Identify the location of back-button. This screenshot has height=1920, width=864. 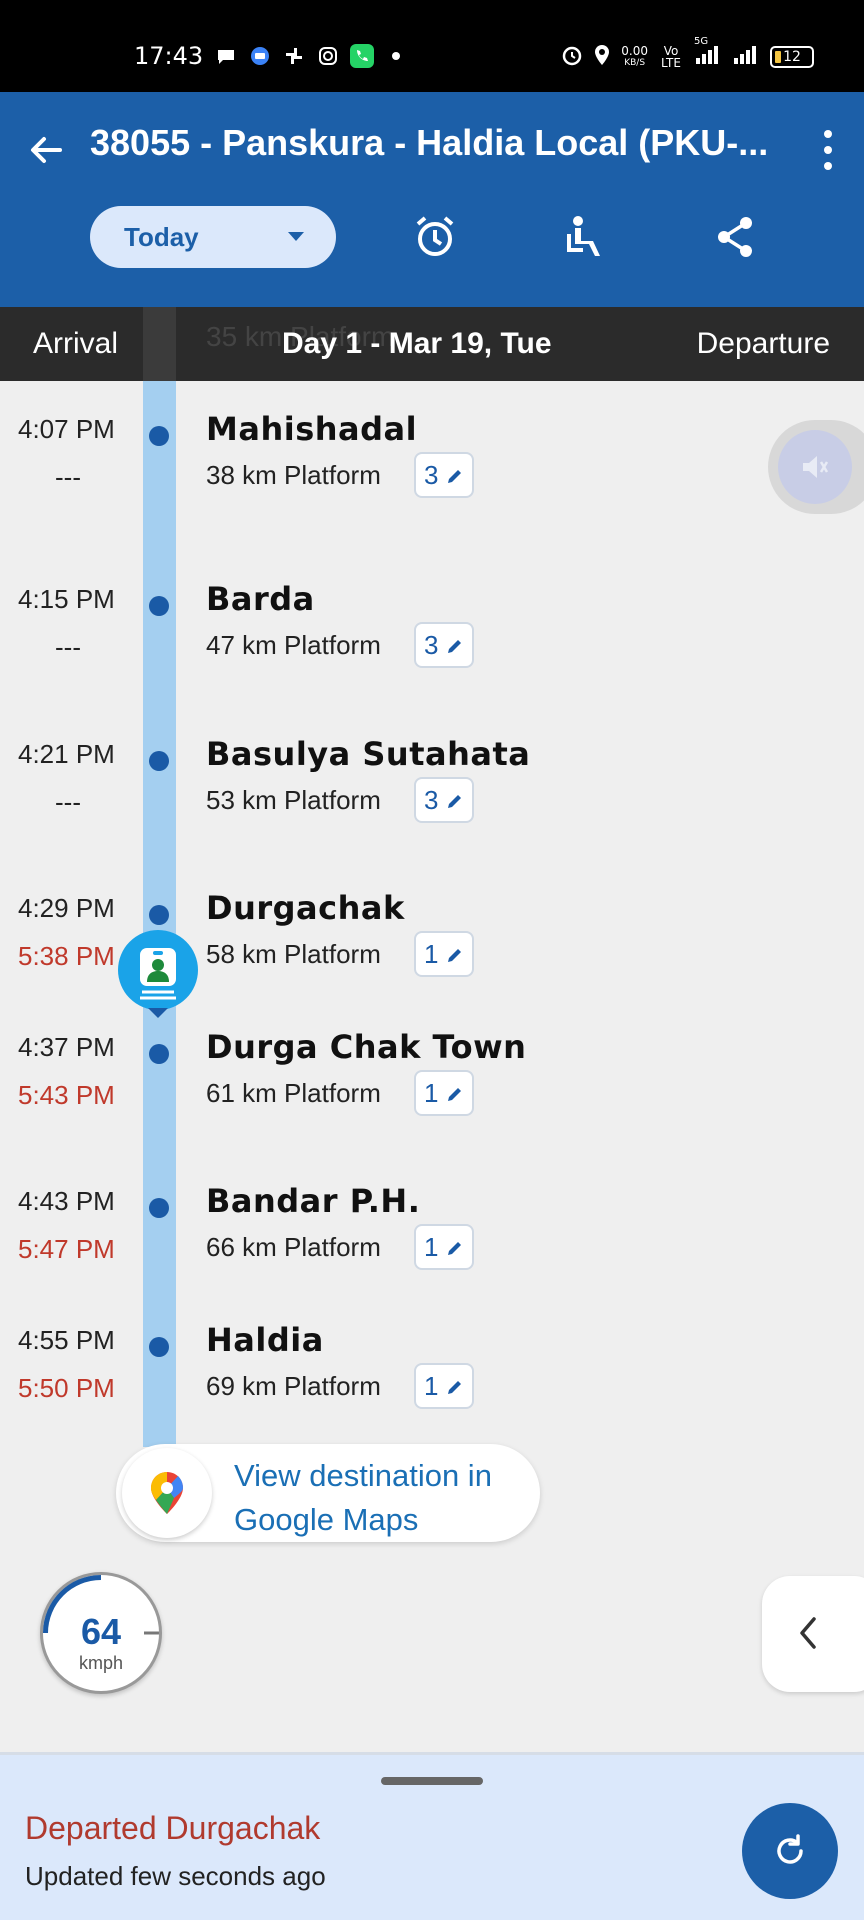
(46, 150).